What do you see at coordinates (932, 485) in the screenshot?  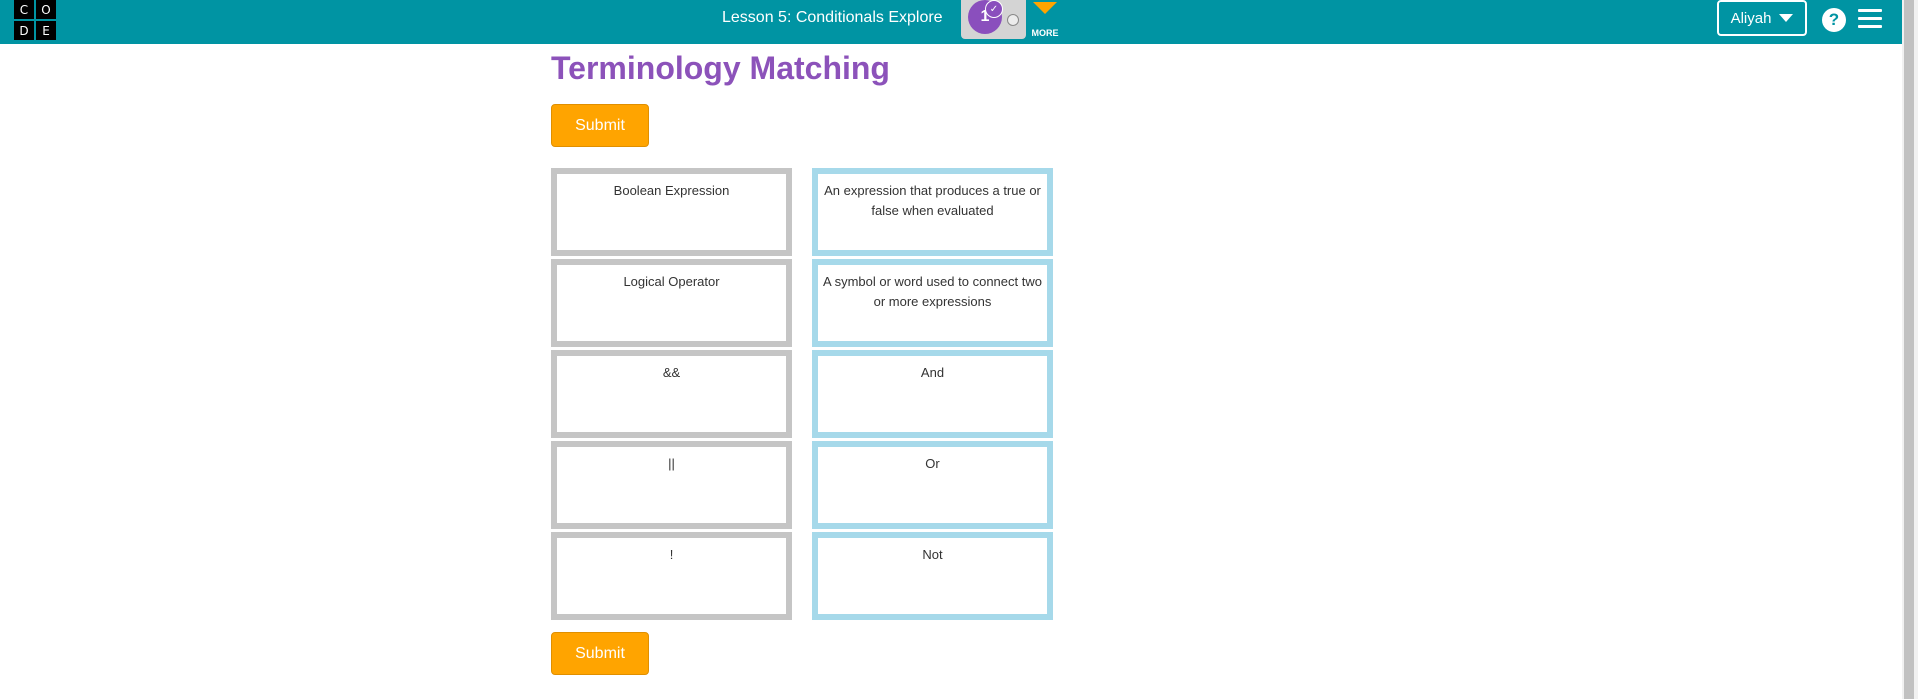 I see `definition-slot: Or` at bounding box center [932, 485].